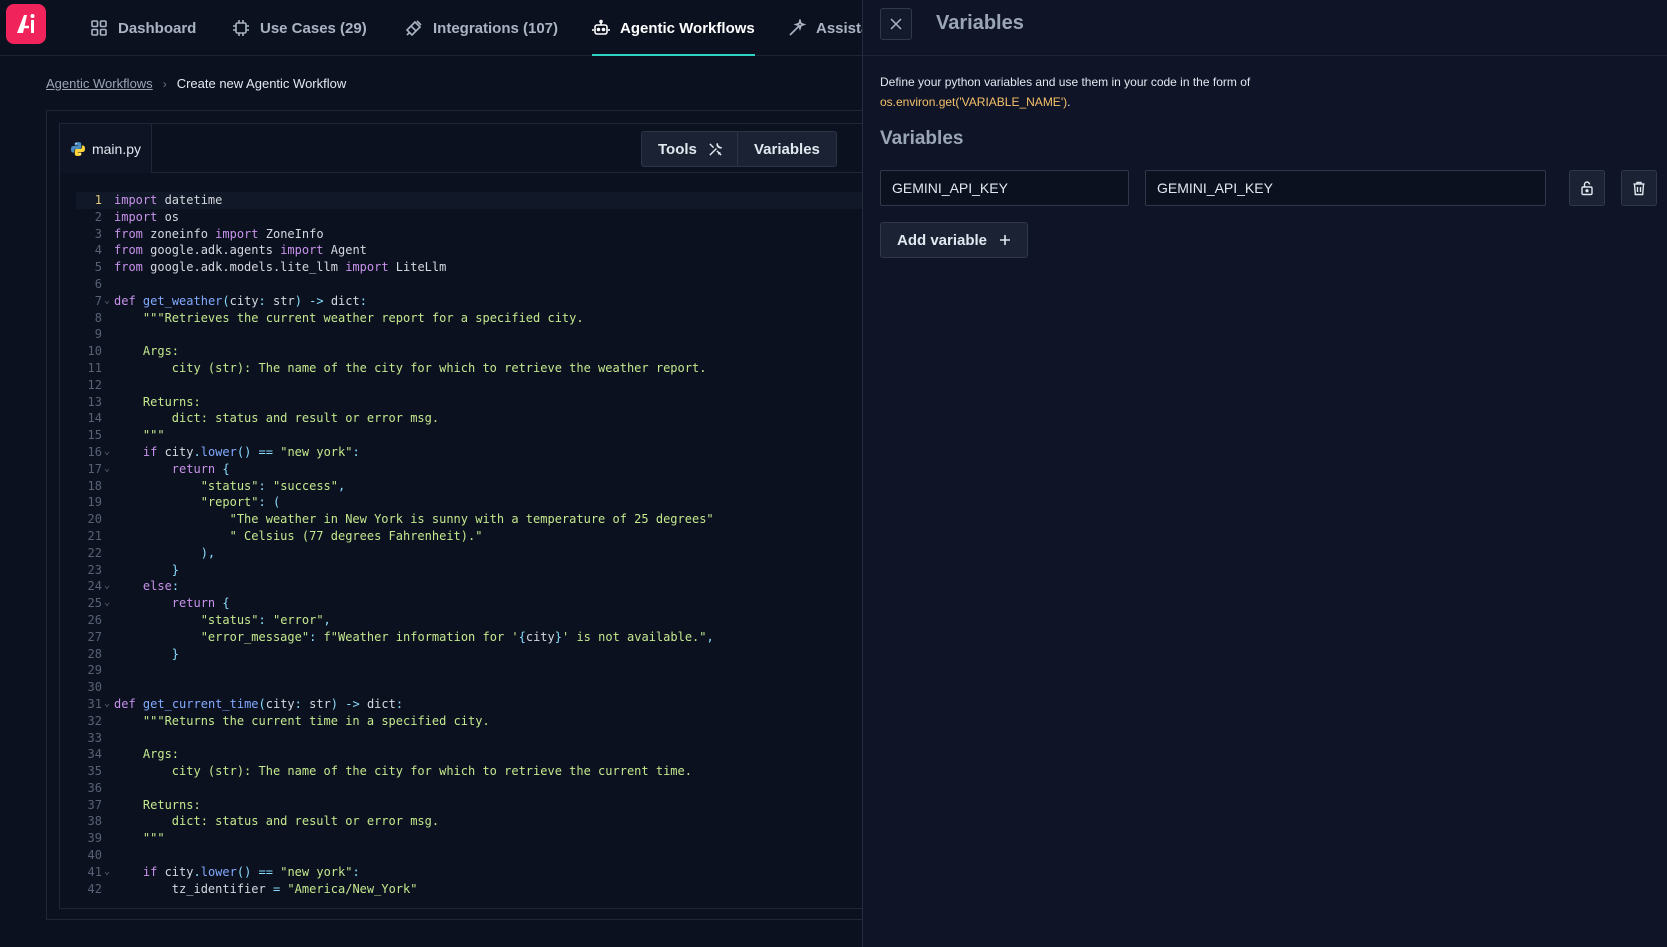 This screenshot has width=1667, height=947. What do you see at coordinates (94, 771) in the screenshot?
I see `line-number: 35` at bounding box center [94, 771].